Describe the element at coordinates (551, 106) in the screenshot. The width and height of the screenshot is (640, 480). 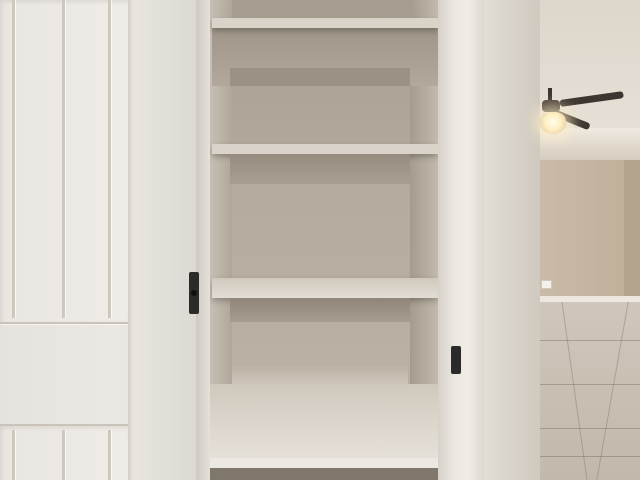
I see `fan-hub` at that location.